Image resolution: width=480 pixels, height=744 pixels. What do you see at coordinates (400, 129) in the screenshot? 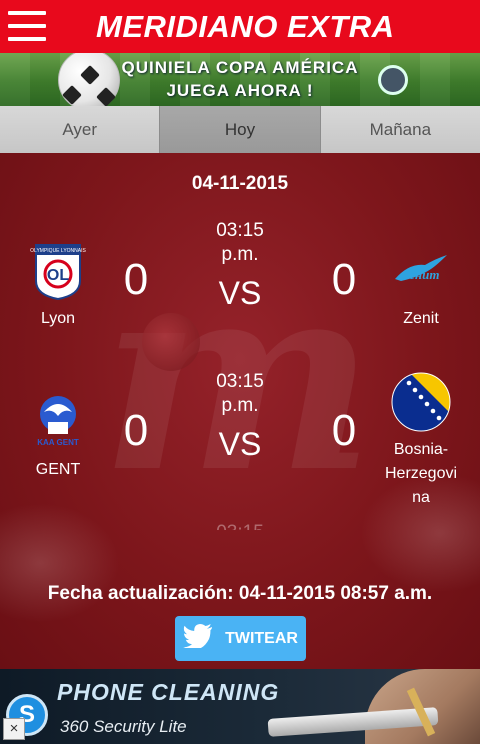
I see `tab-manana: Mañana` at bounding box center [400, 129].